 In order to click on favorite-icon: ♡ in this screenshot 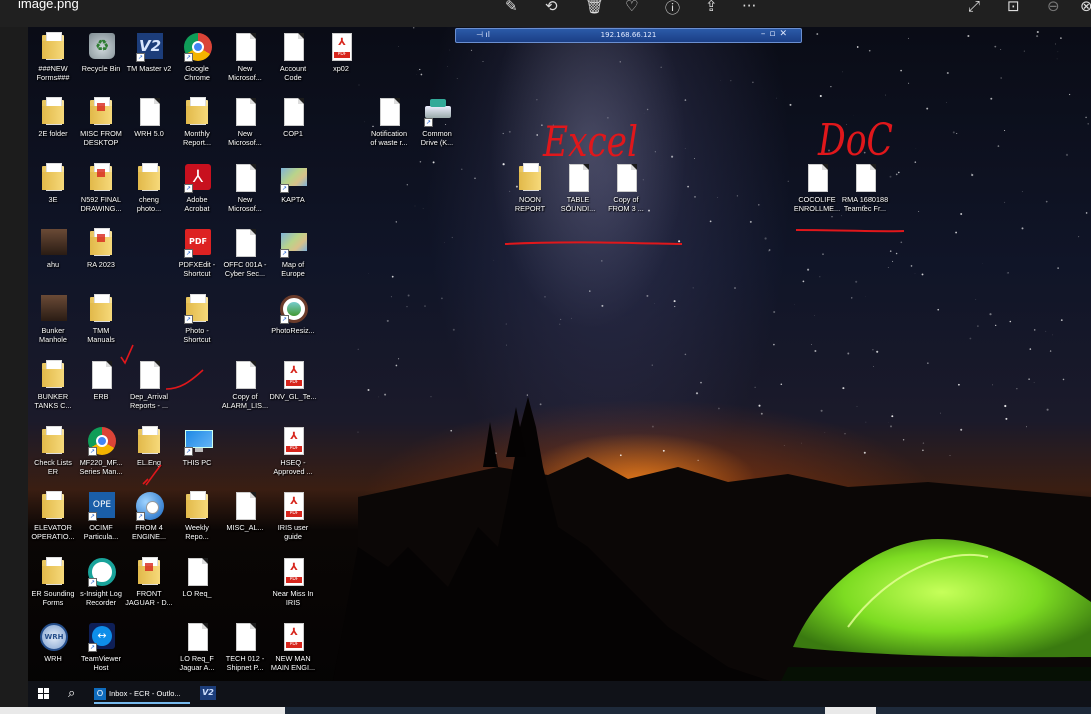, I will do `click(631, 7)`.